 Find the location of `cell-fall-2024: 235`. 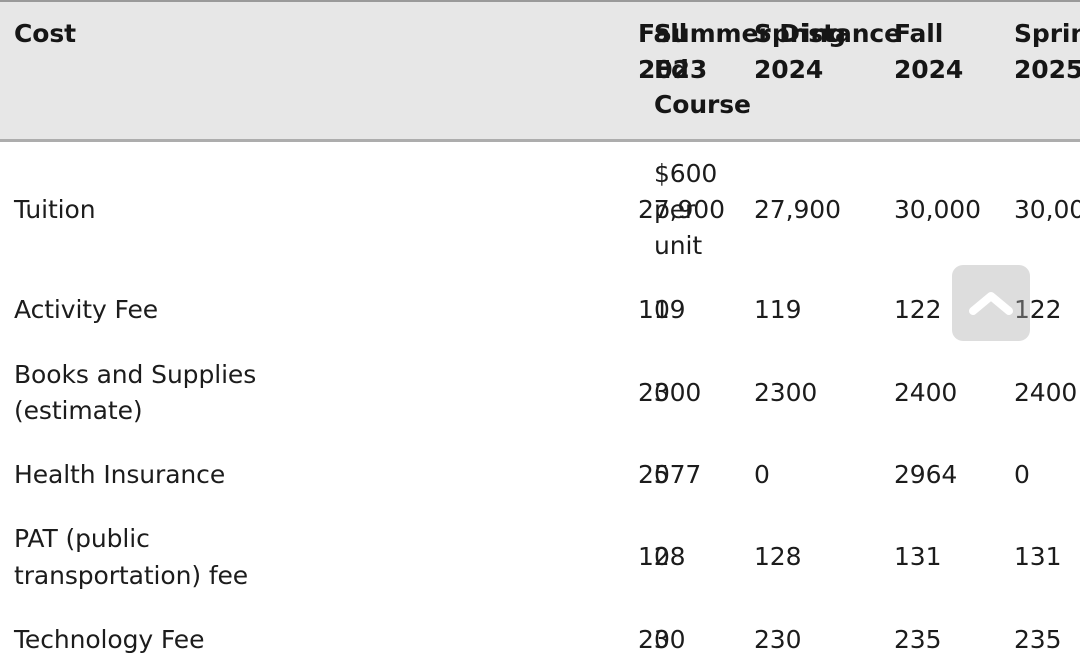

cell-fall-2024: 235 is located at coordinates (918, 639).